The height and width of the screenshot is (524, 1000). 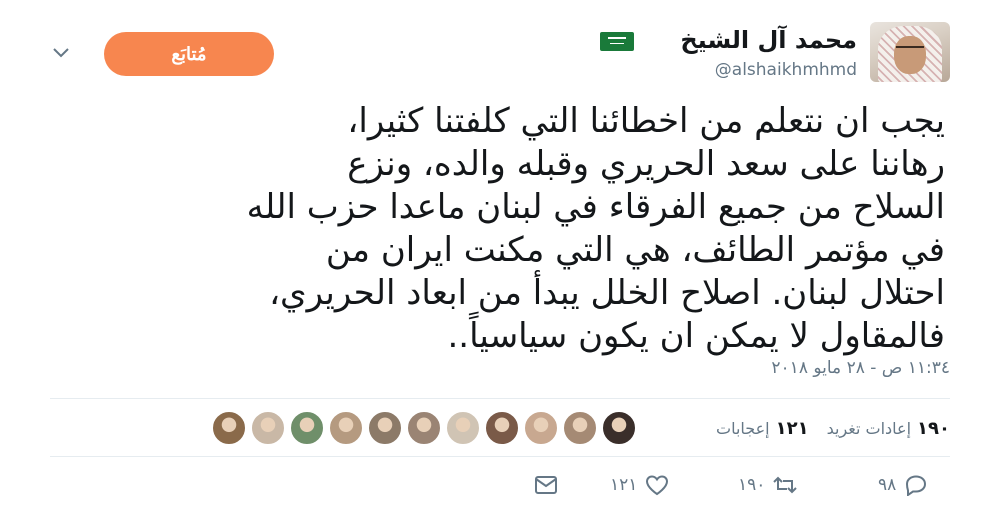 I want to click on like-action: ١٢١, so click(x=639, y=485).